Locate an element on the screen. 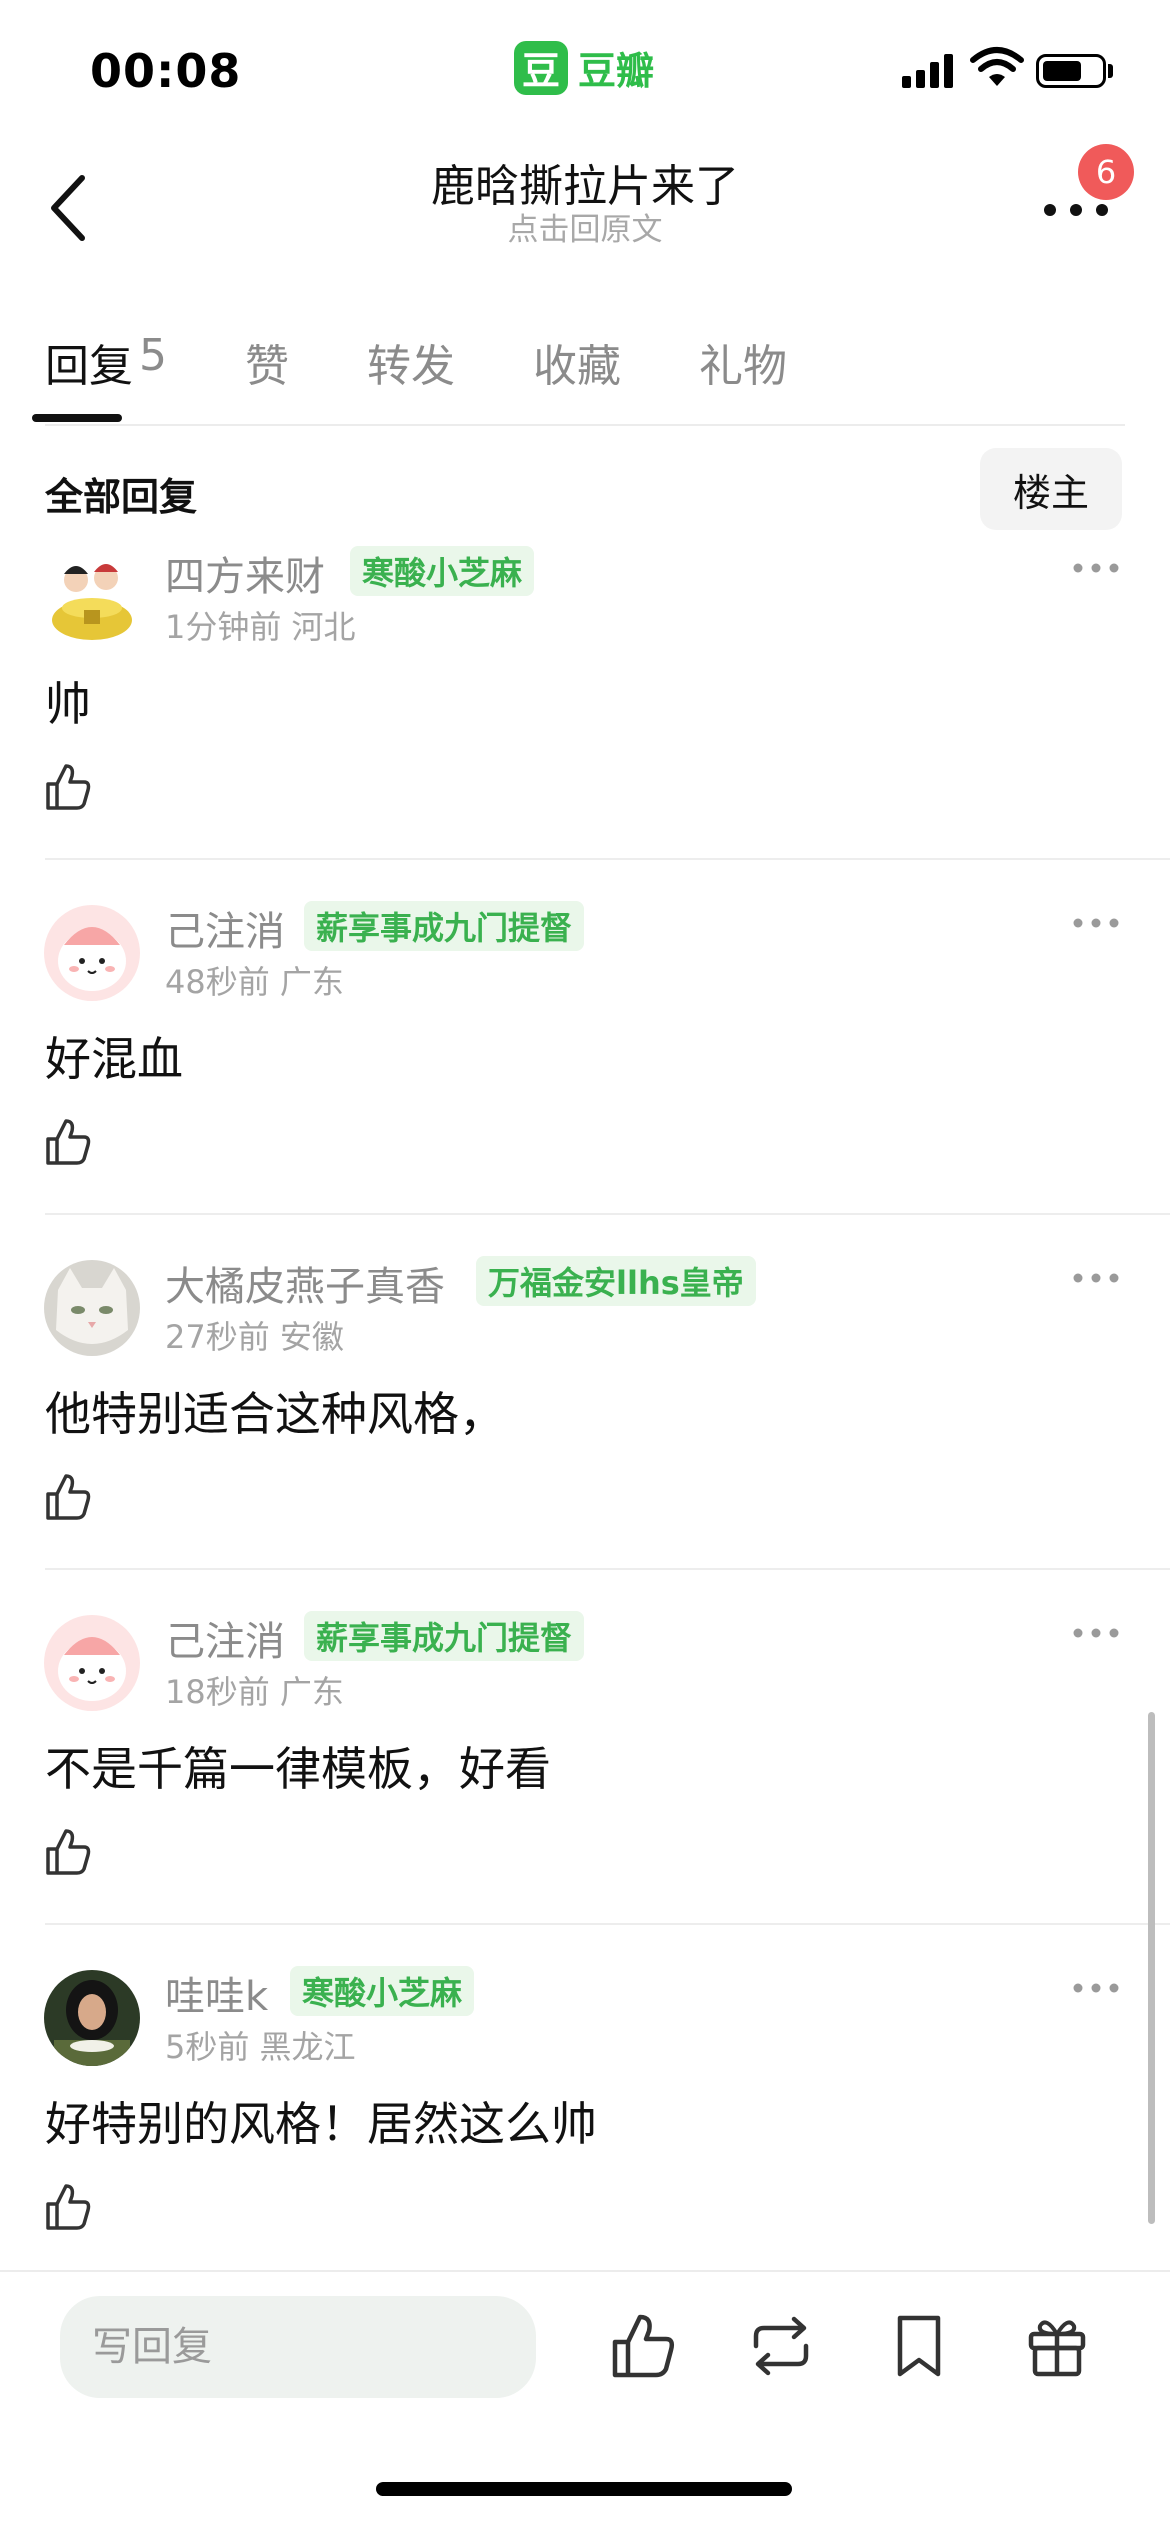  comment-meta: 48秒前 广东 is located at coordinates (254, 980).